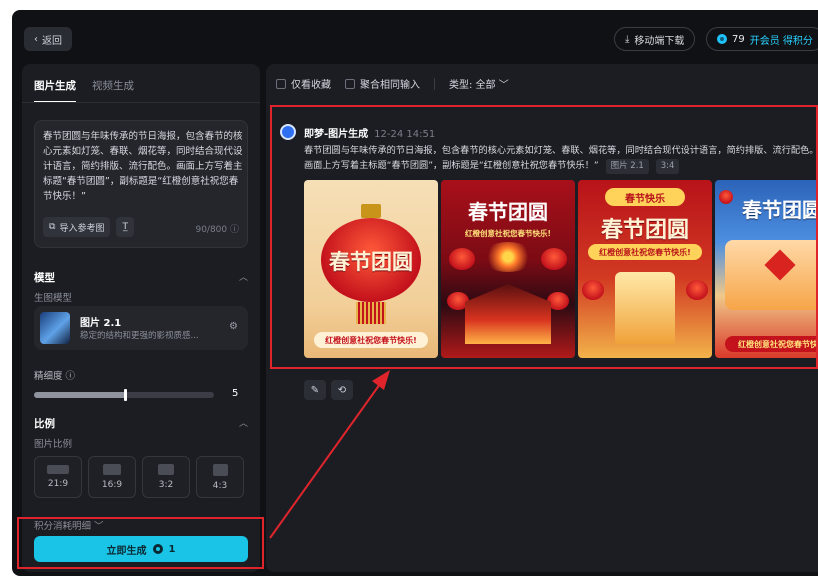  Describe the element at coordinates (233, 326) in the screenshot. I see `sliders-icon: ⚙` at that location.